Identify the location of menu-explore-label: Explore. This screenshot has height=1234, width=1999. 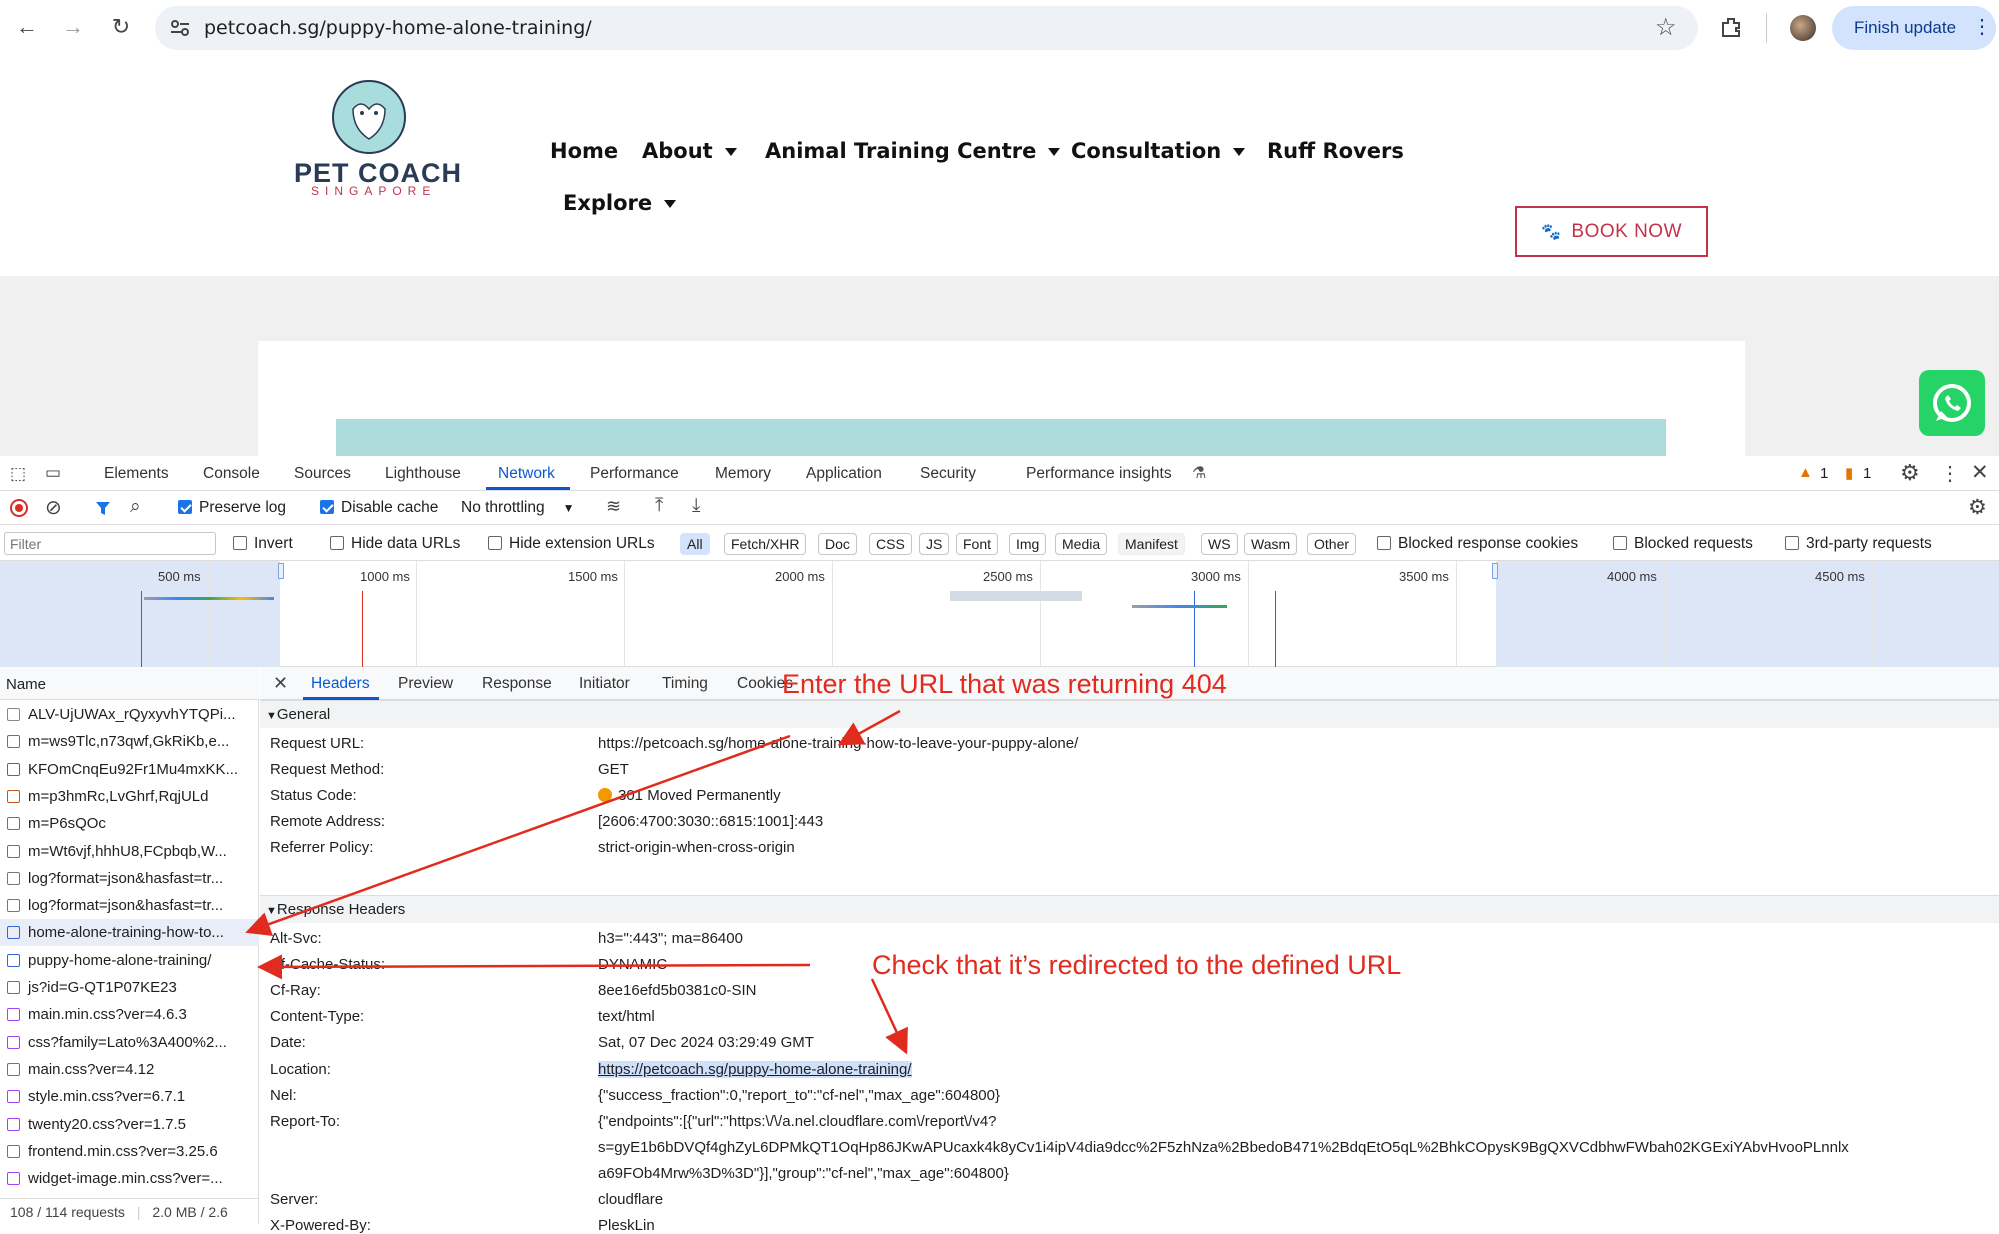
(608, 203).